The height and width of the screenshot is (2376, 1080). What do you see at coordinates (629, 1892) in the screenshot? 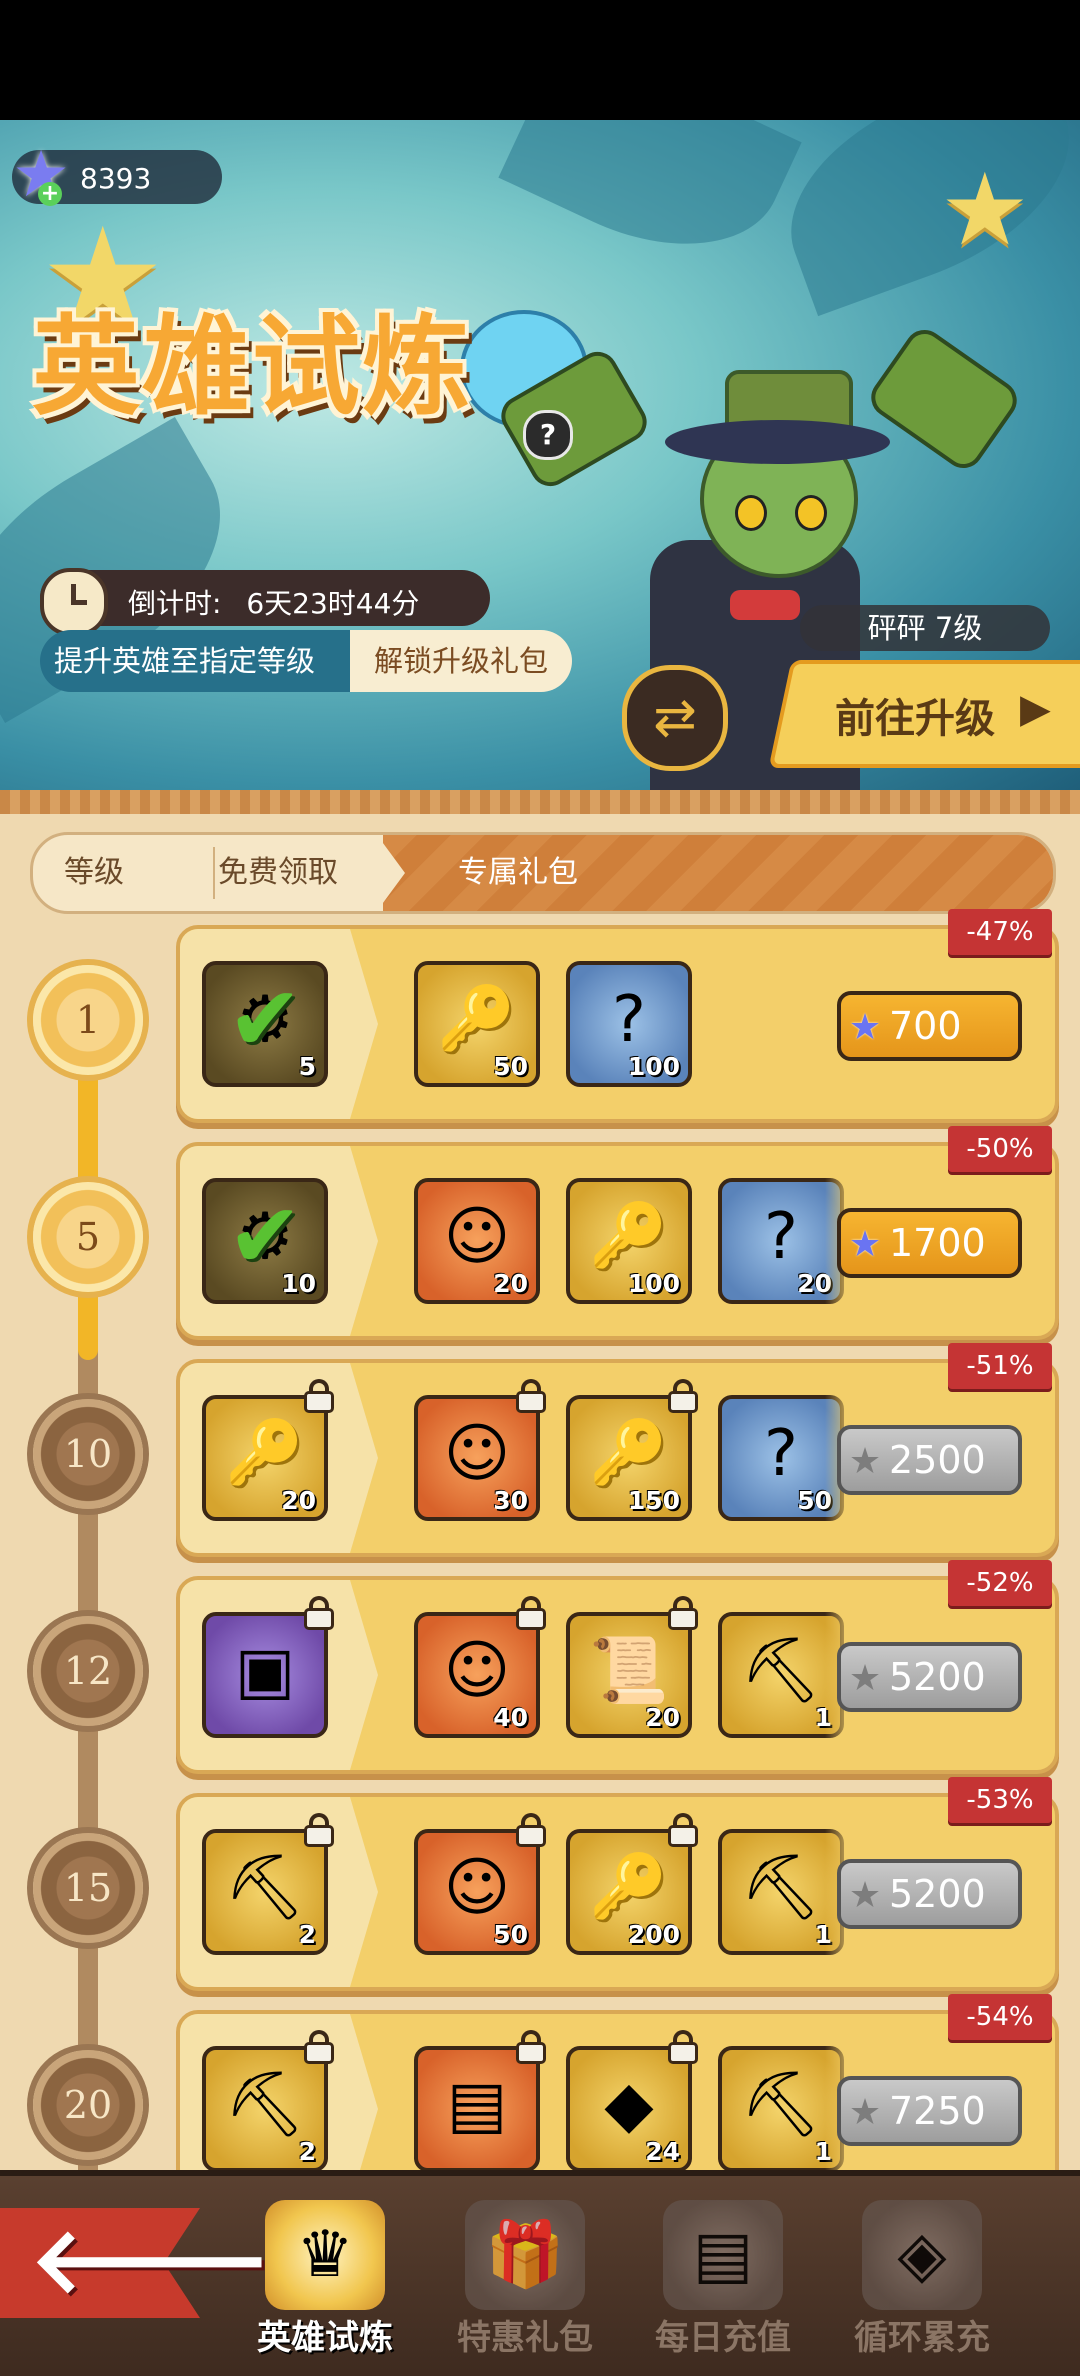
I see `reward-item: 🔑 200` at bounding box center [629, 1892].